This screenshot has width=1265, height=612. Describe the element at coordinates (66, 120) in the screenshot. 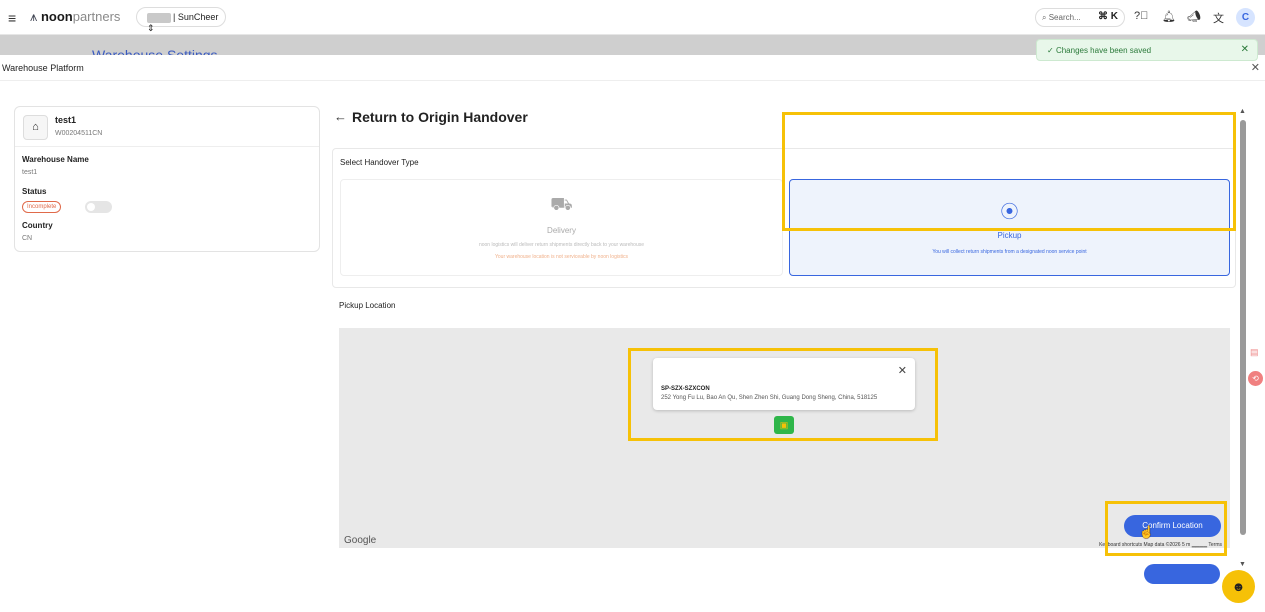

I see `warehouse-title: test1` at that location.